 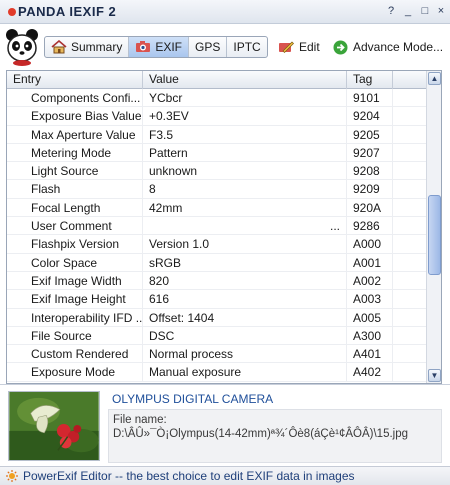 What do you see at coordinates (246, 47) in the screenshot?
I see `tab-iptc: IPTC` at bounding box center [246, 47].